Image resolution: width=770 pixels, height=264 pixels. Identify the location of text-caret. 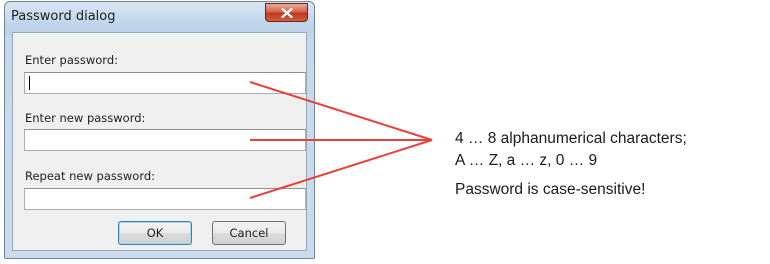
(29, 83).